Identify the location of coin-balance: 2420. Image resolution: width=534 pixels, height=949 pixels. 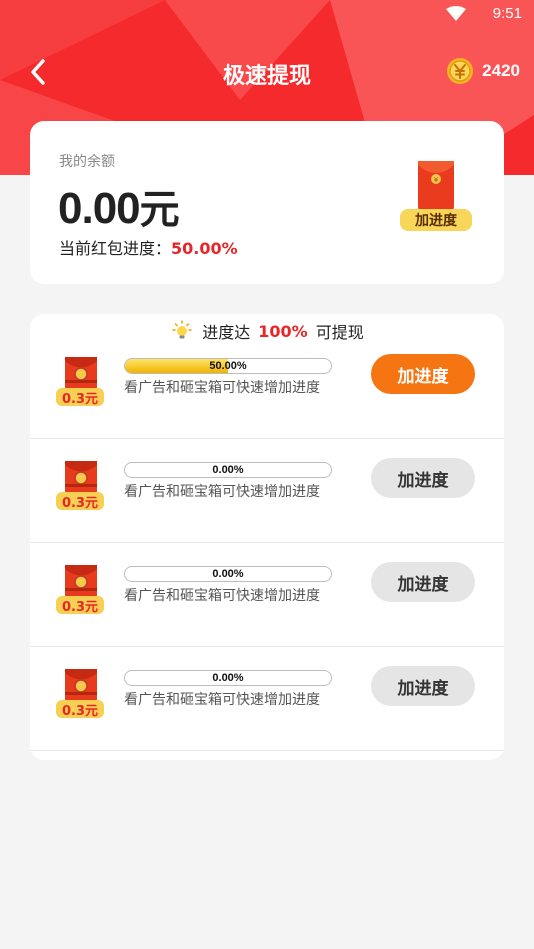
(483, 71).